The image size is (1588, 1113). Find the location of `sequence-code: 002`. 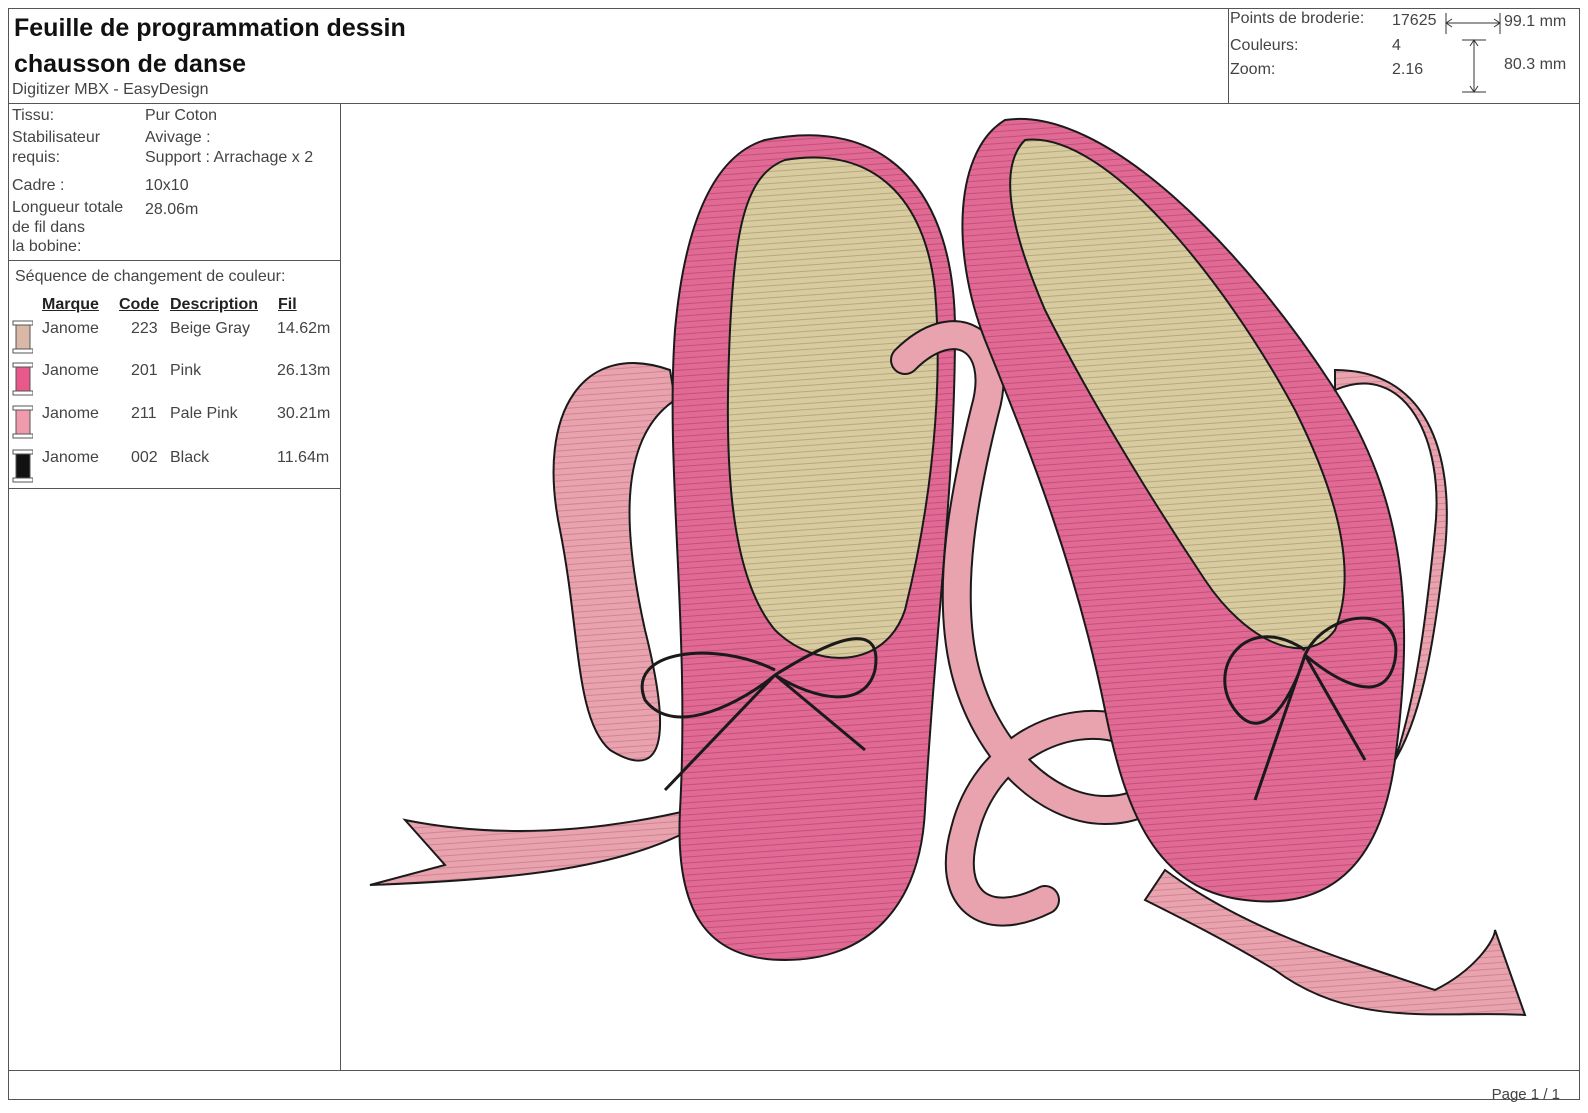

sequence-code: 002 is located at coordinates (144, 457).